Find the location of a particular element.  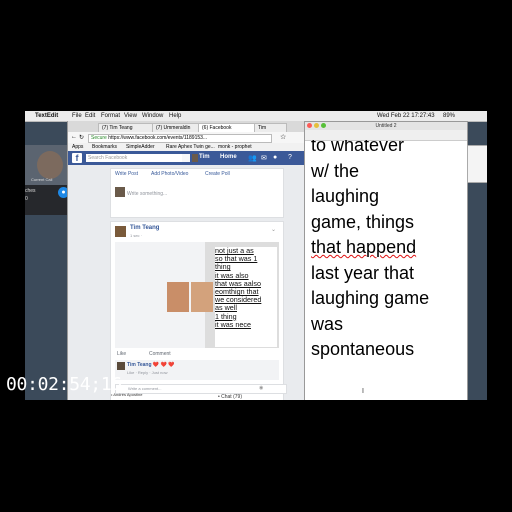

facebook-header: f Search Facebook Tim Home 👥 ✉ ● ? is located at coordinates (196, 158).